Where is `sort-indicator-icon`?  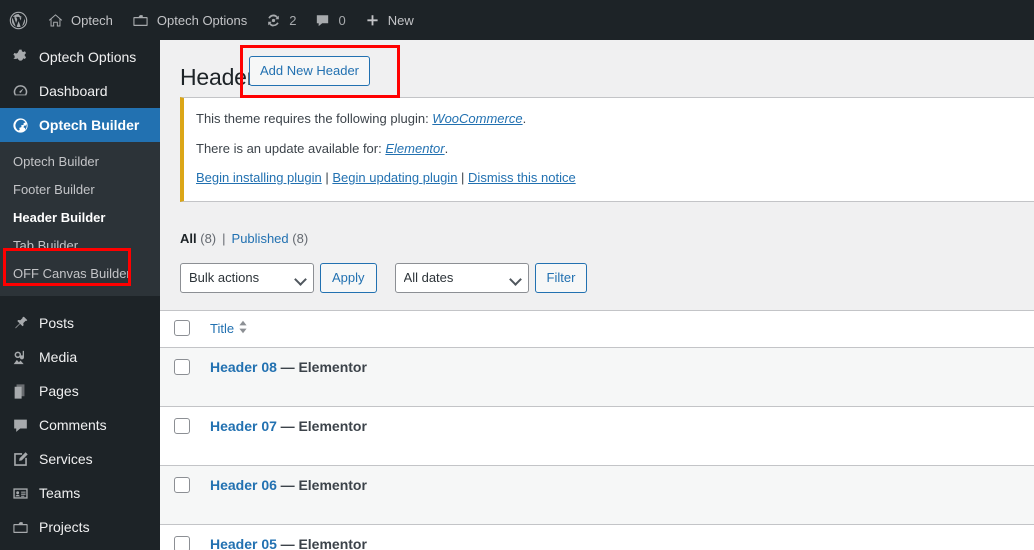 sort-indicator-icon is located at coordinates (243, 328).